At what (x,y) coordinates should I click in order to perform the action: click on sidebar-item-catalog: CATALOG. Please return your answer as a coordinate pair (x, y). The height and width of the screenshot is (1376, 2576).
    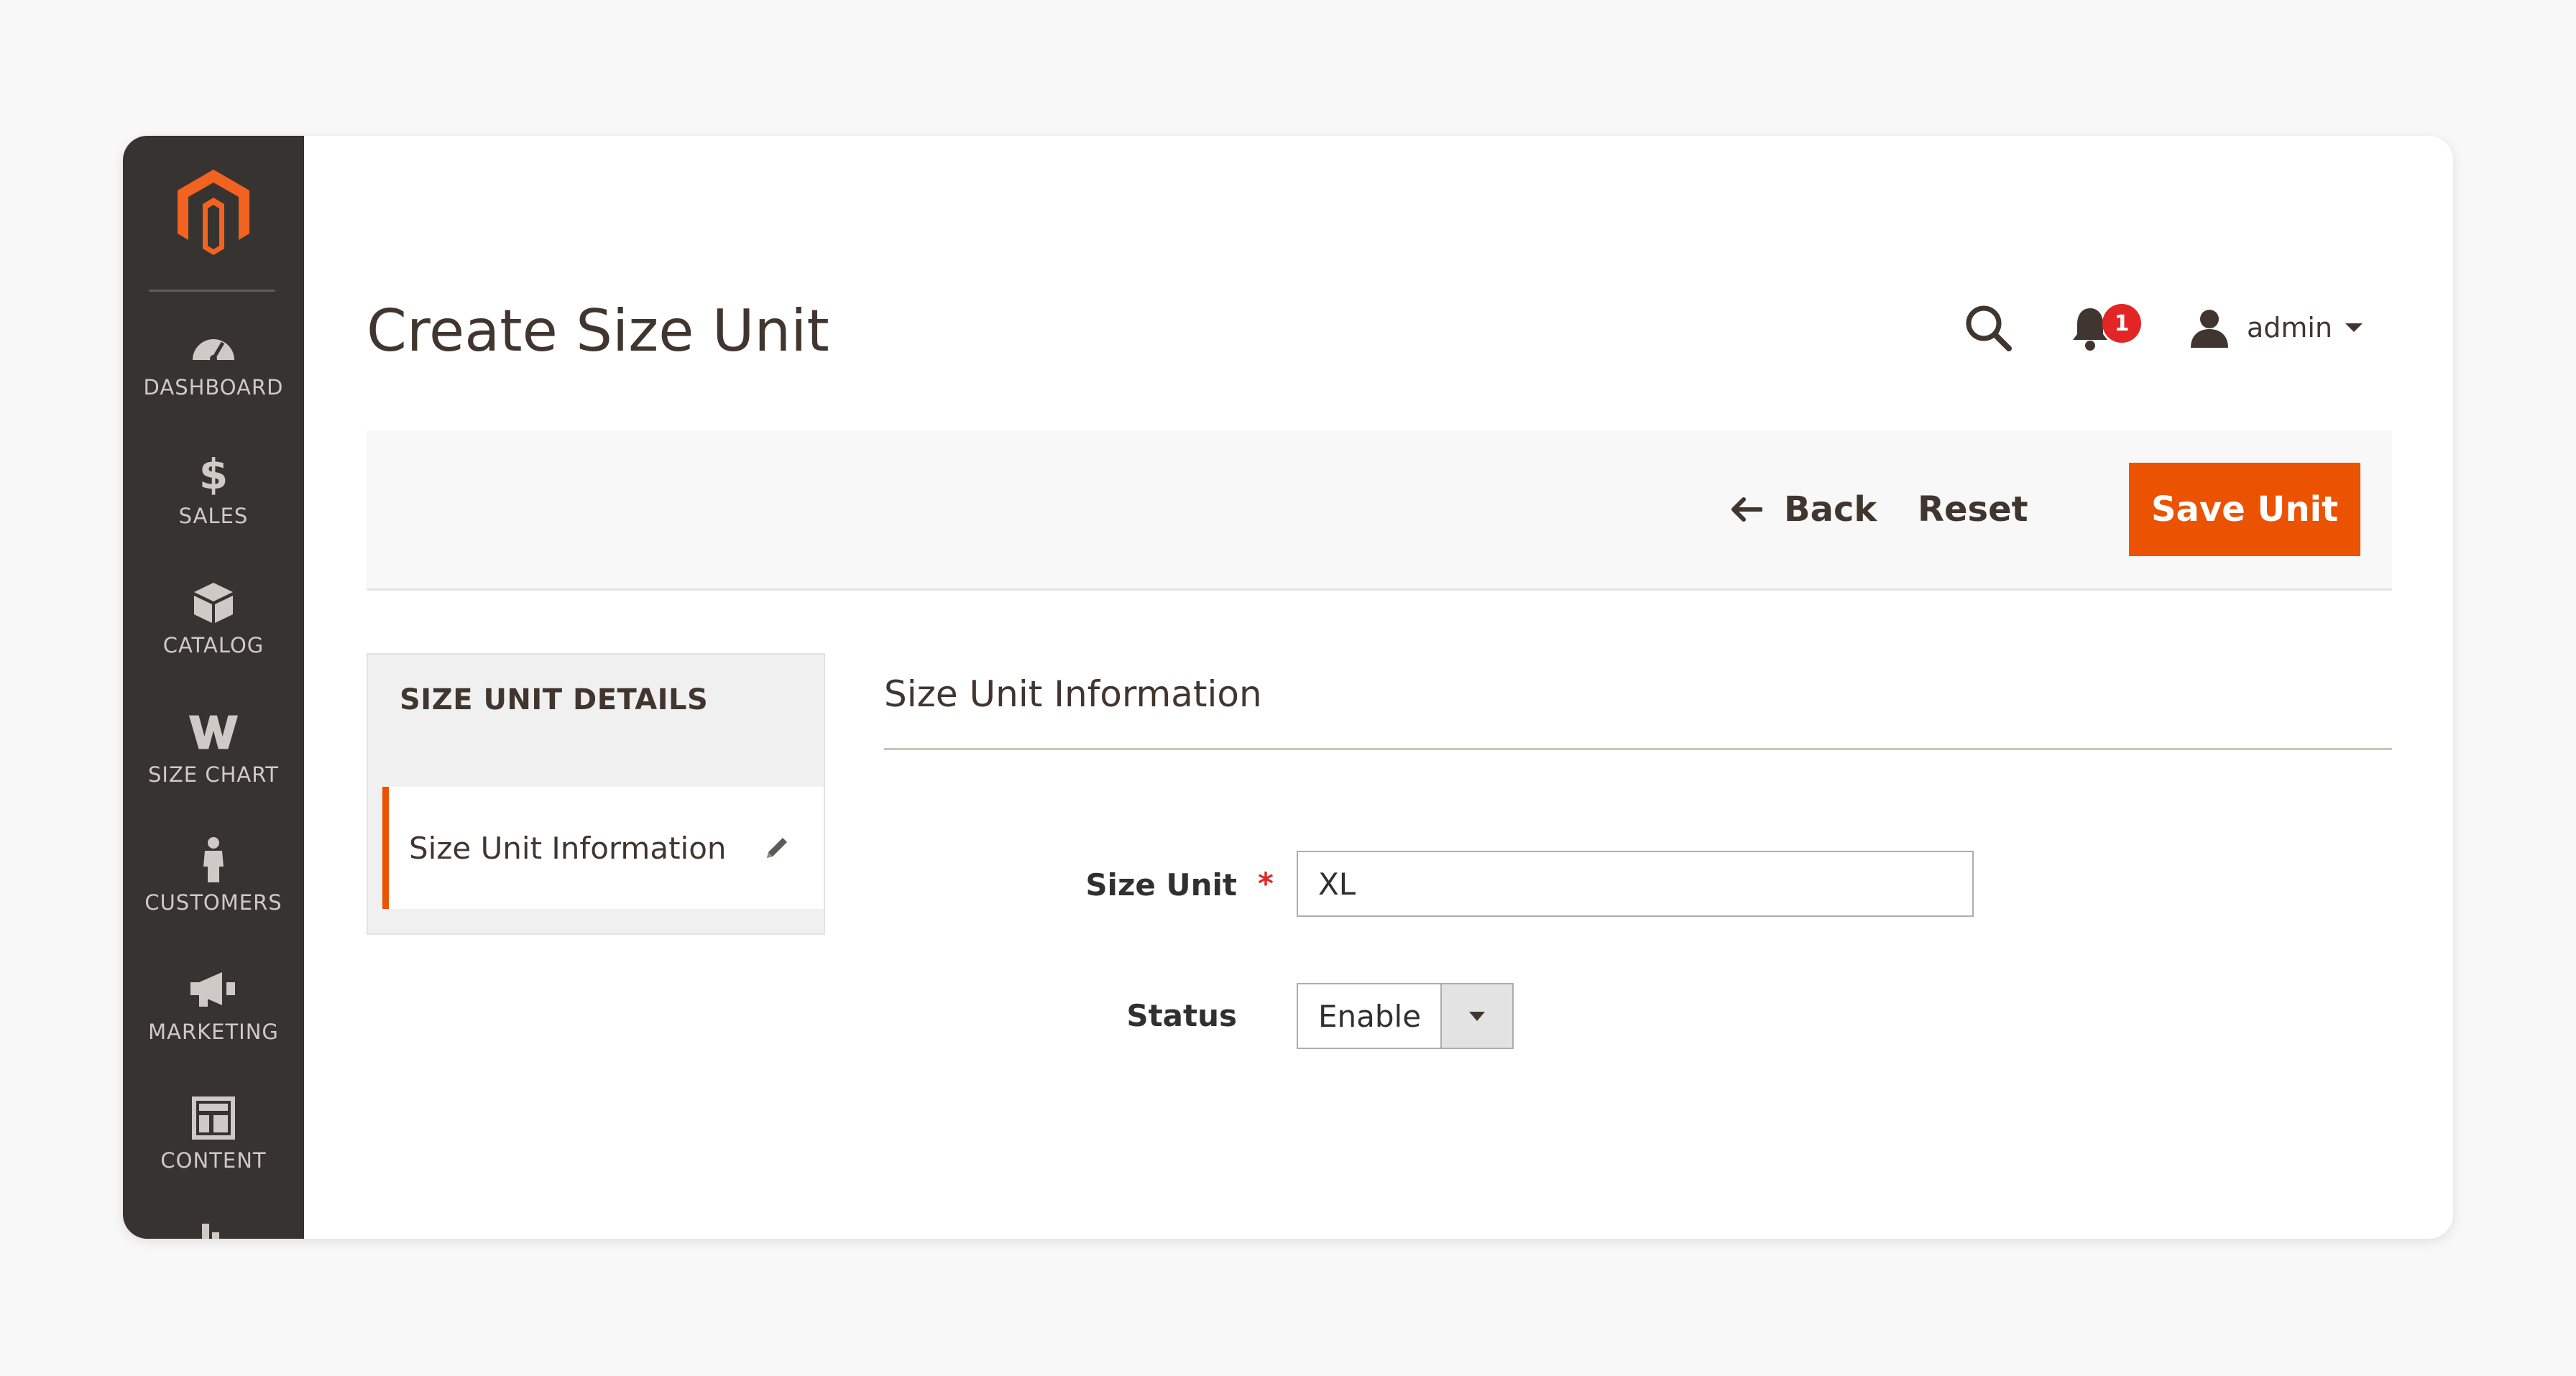
    Looking at the image, I should click on (213, 635).